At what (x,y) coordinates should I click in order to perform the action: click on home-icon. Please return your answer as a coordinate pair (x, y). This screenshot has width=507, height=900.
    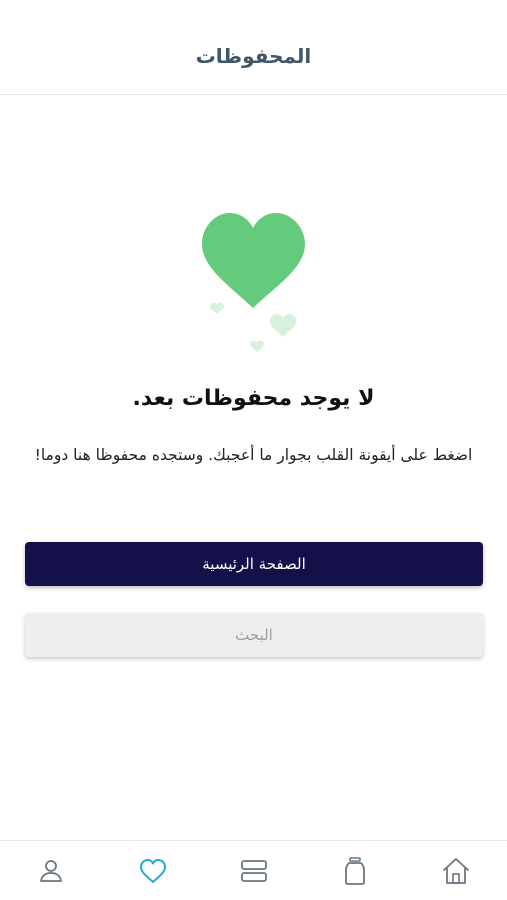
    Looking at the image, I should click on (456, 871).